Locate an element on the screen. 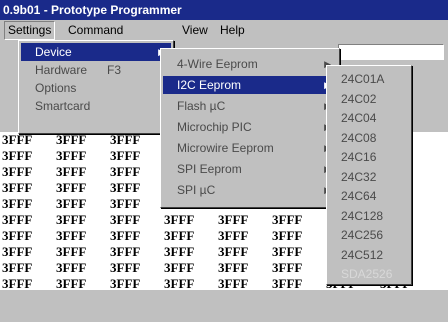  i2c-item-5: 24C32 is located at coordinates (369, 177).